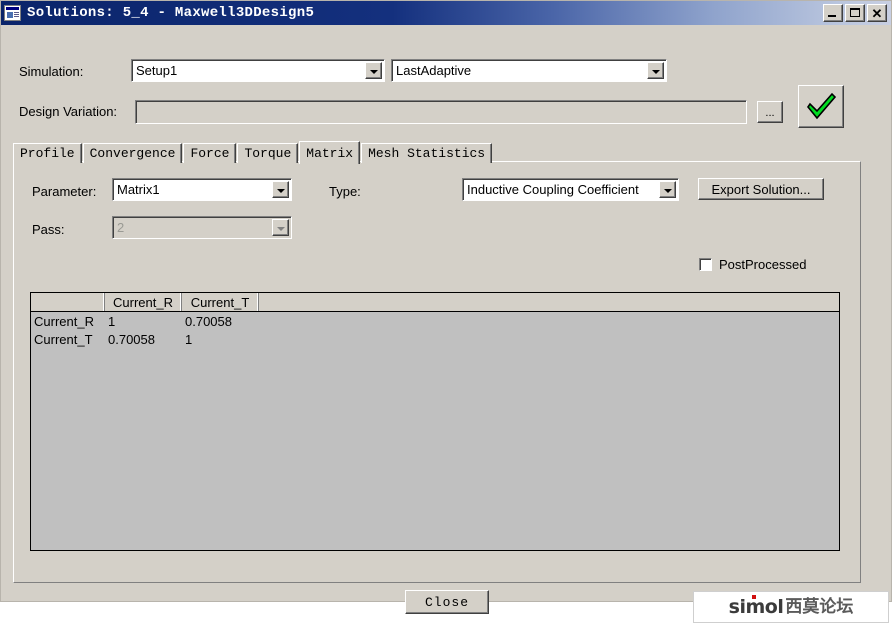 This screenshot has width=892, height=623. What do you see at coordinates (68, 111) in the screenshot?
I see `design-variation-label: Design Variation:` at bounding box center [68, 111].